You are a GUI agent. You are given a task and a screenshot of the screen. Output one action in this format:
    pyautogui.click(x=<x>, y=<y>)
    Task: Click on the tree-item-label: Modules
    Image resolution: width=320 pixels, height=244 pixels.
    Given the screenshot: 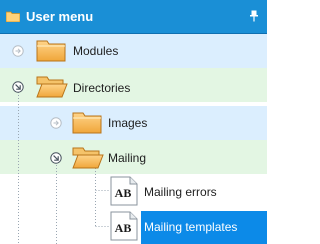 What is the action you would take?
    pyautogui.click(x=95, y=51)
    